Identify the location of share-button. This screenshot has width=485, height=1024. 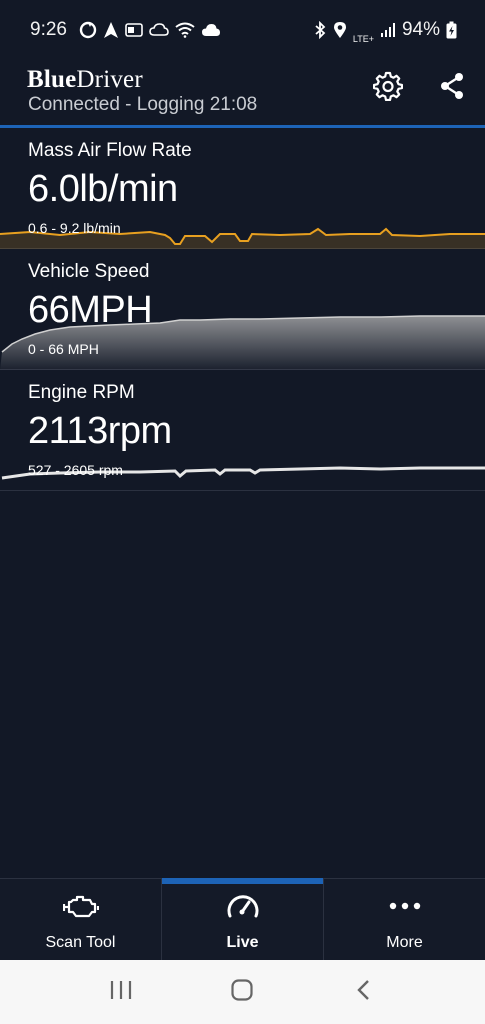
(452, 88).